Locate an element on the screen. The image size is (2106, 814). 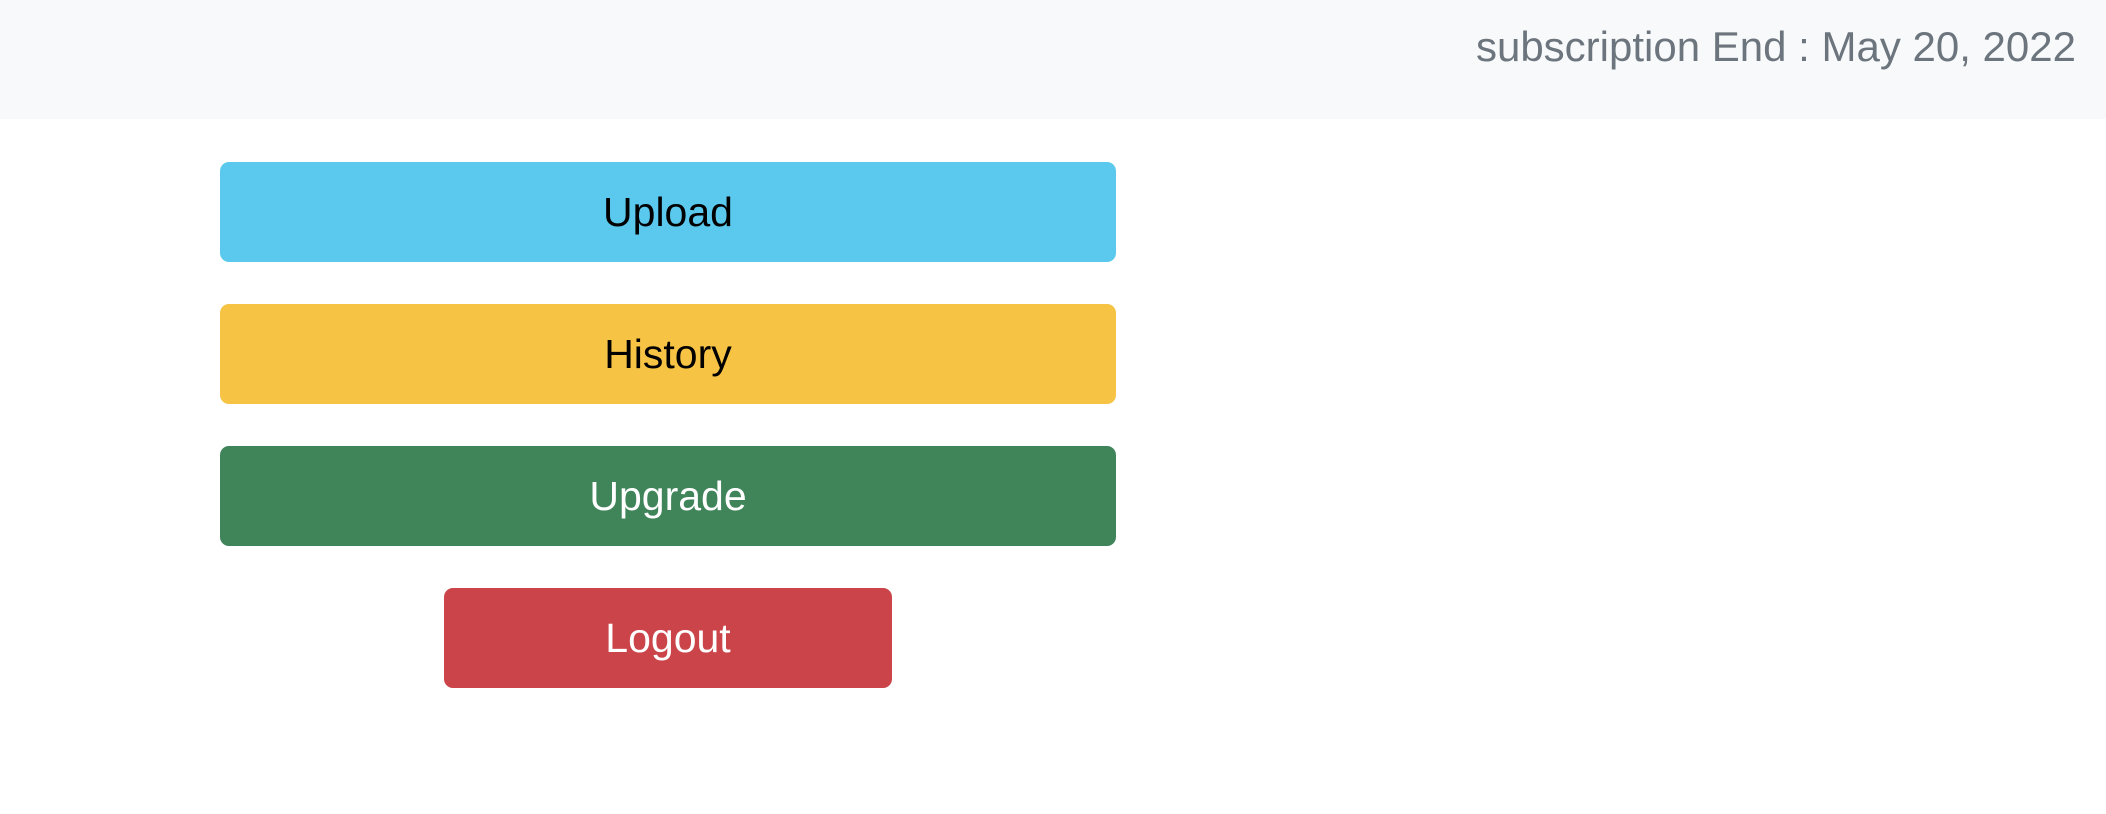
subscription-end-text: subscription End : May 20, 2022 is located at coordinates (1775, 46).